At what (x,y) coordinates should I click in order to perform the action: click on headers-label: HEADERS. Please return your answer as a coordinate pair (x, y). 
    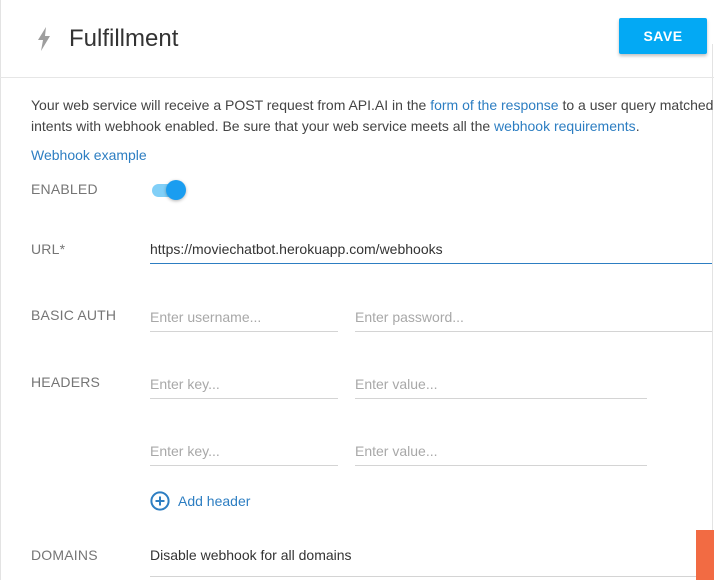
    Looking at the image, I should click on (66, 382).